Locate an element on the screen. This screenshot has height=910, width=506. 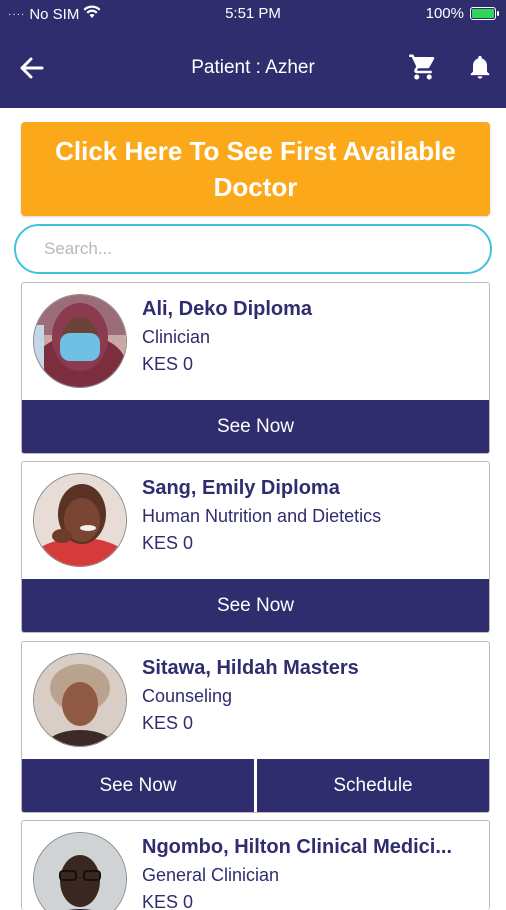
doctor-actions: See Now Schedule is located at coordinates (255, 785).